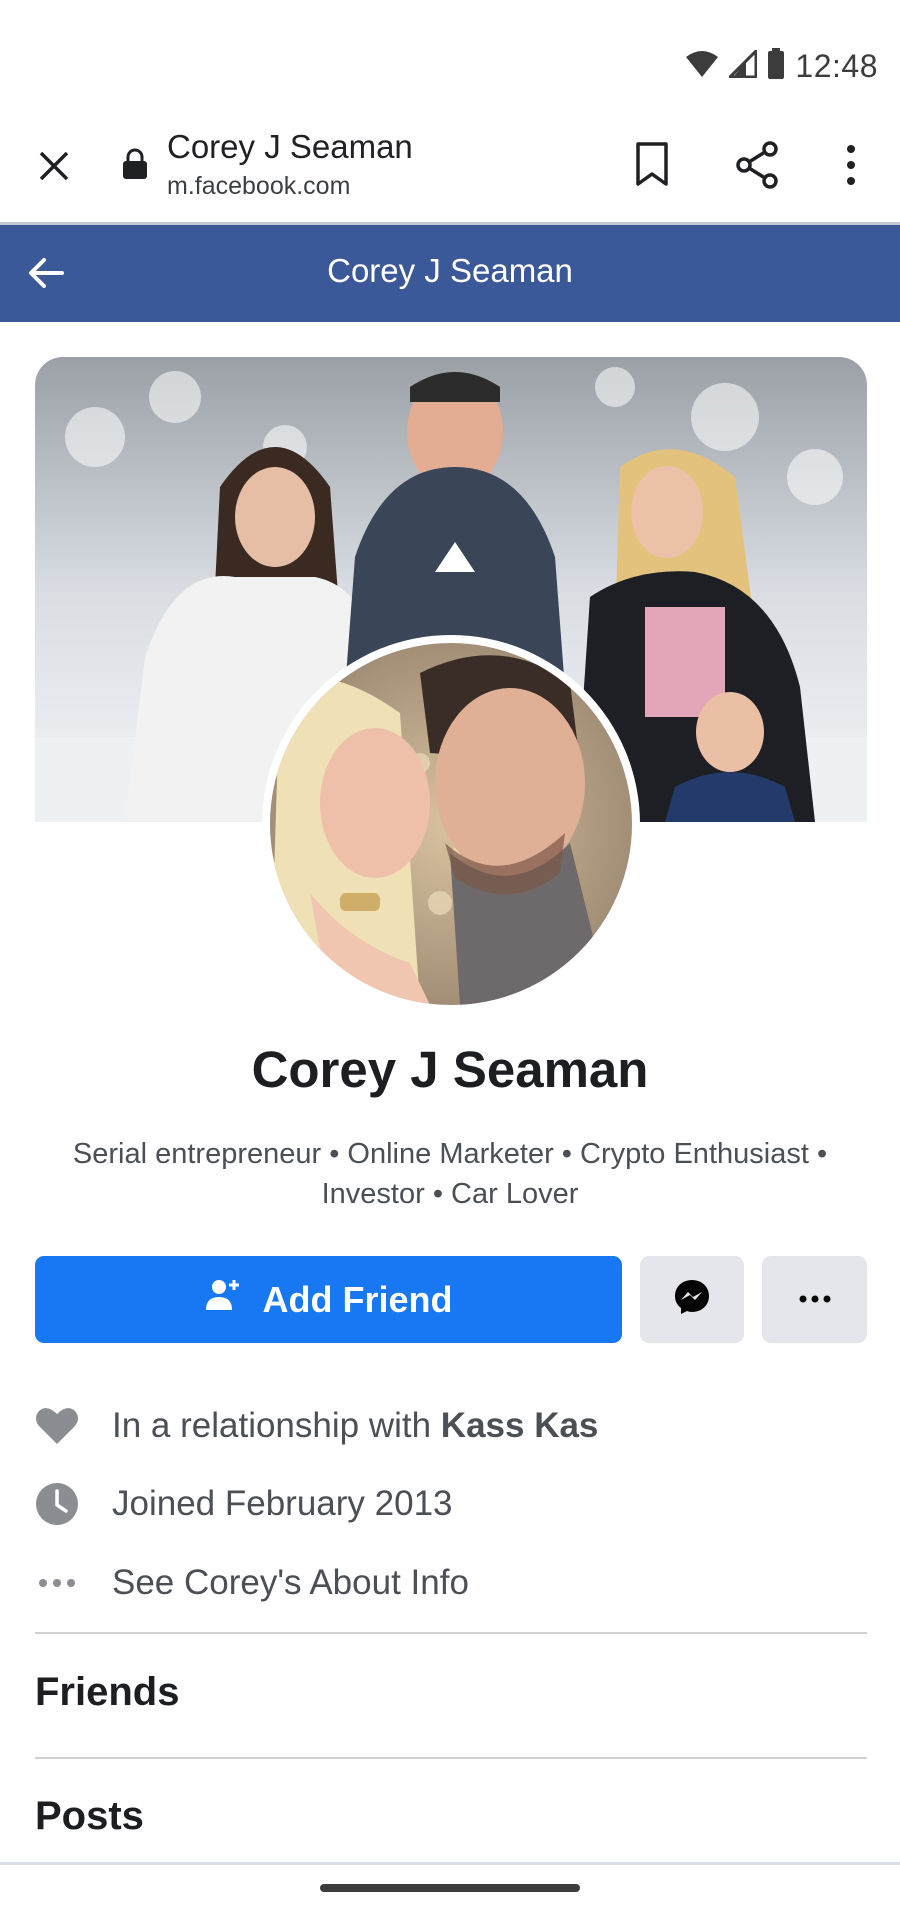 The height and width of the screenshot is (1916, 900). I want to click on bottom-divider, so click(450, 1863).